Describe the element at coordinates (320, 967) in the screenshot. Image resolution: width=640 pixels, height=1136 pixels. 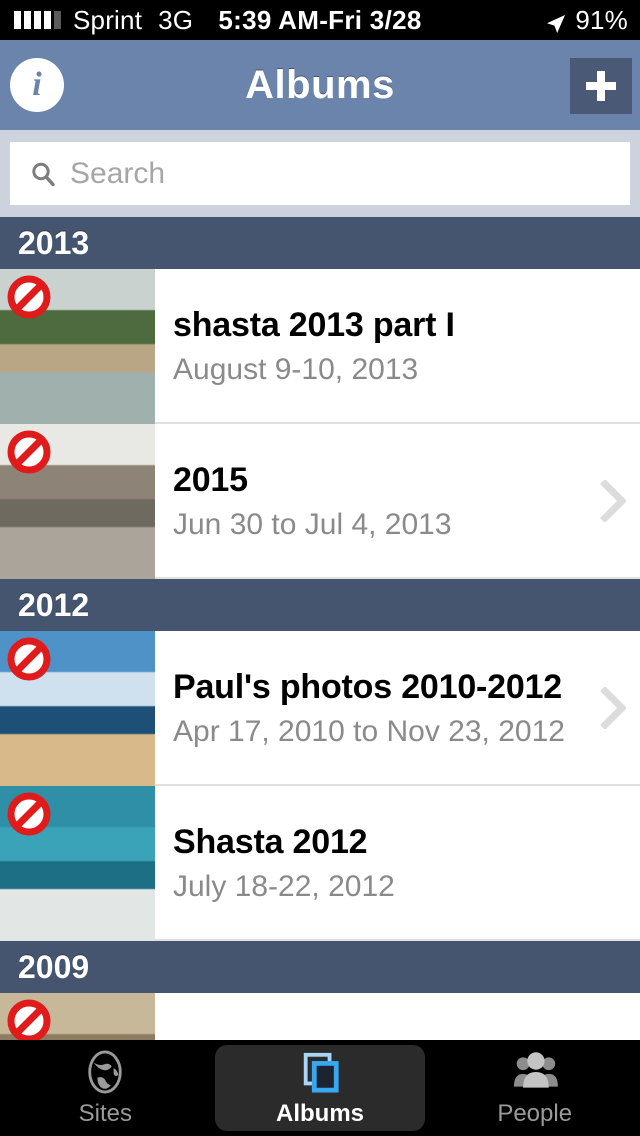
I see `section-header-2009: 2009` at that location.